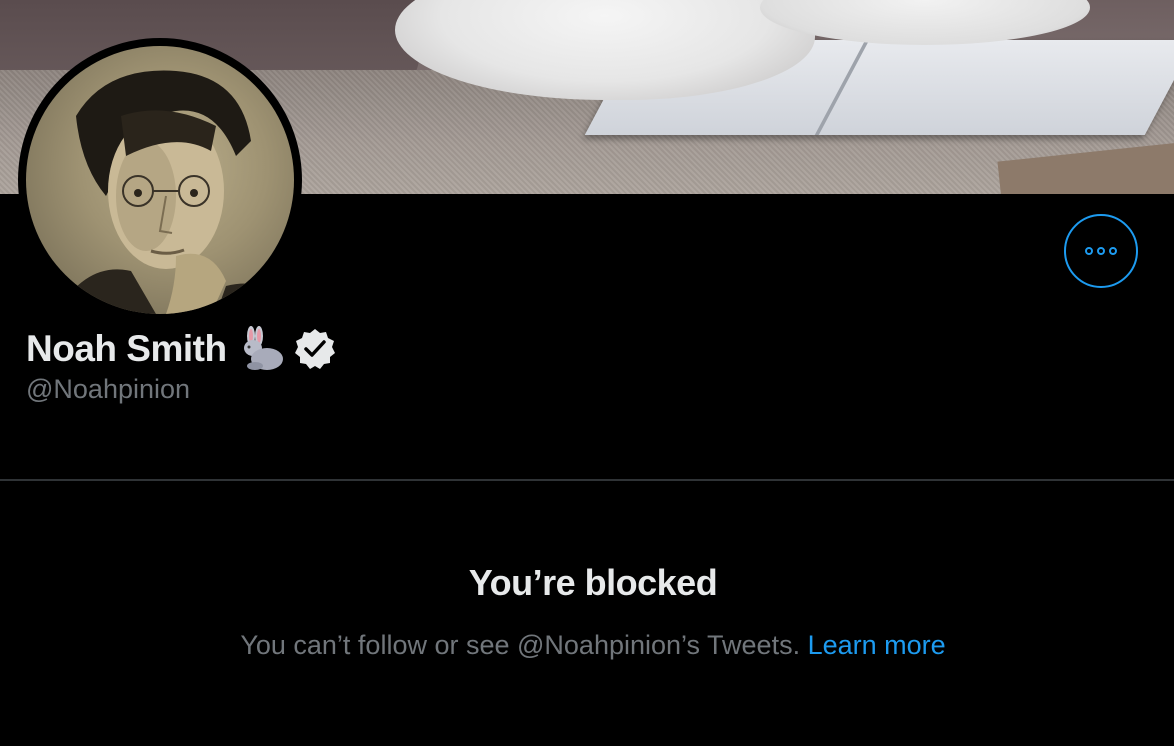 This screenshot has height=746, width=1174. I want to click on profile-name-row: Noah Smith, so click(181, 349).